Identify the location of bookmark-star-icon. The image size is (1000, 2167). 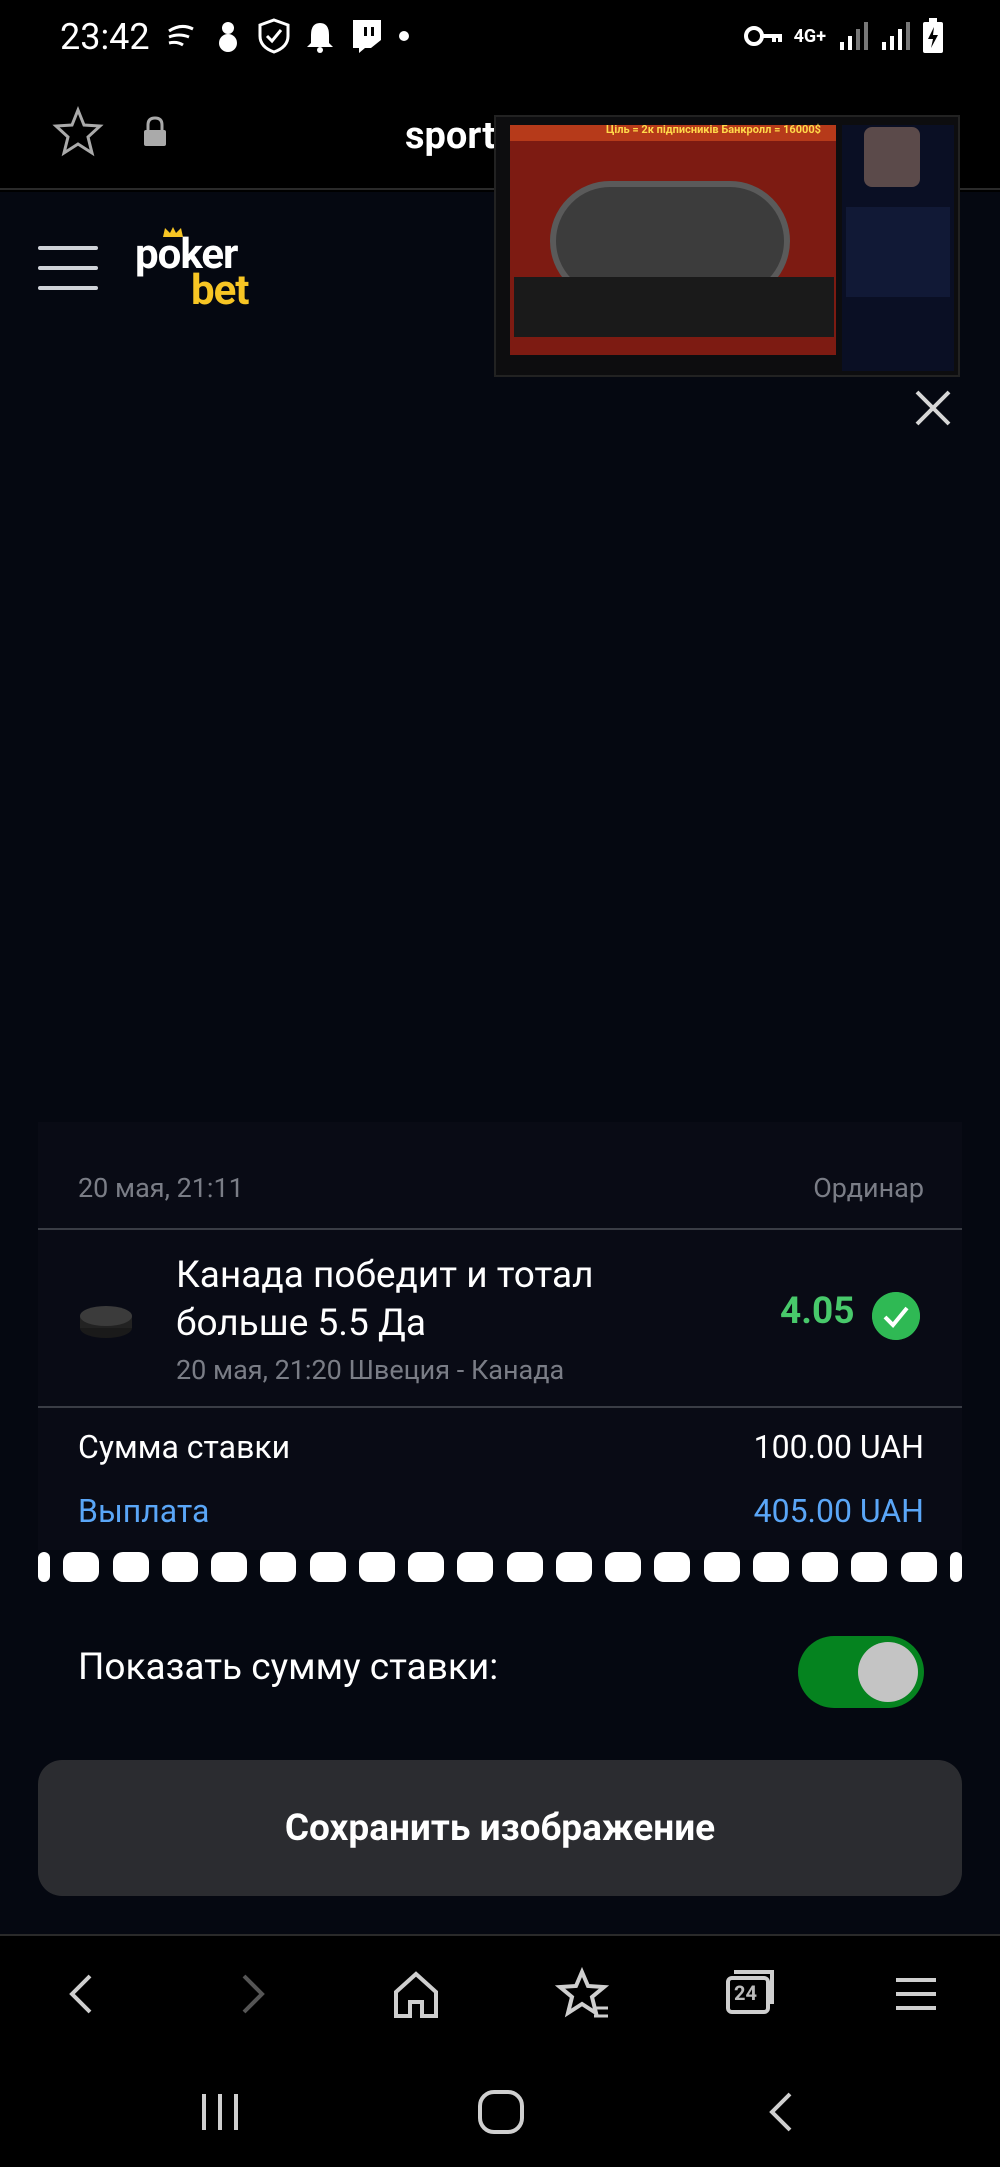
(78, 132).